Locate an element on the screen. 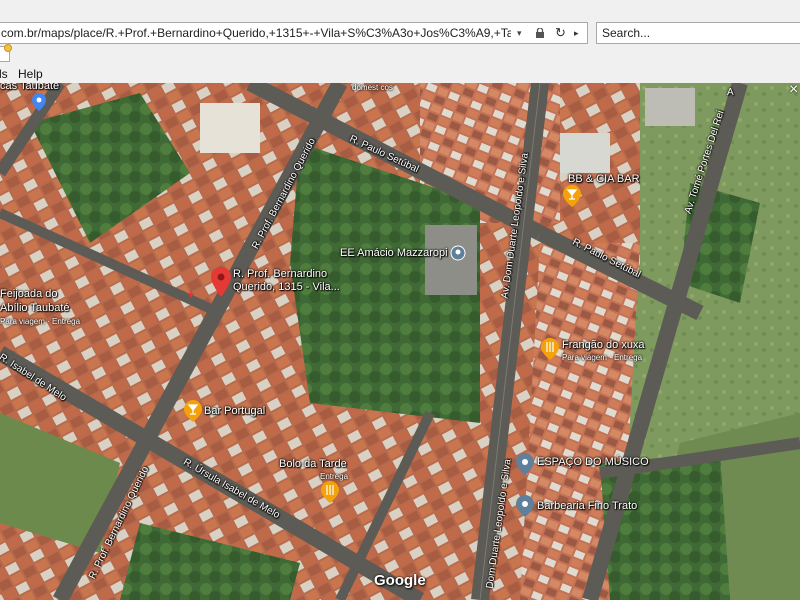 This screenshot has width=800, height=600. go-arrow-icon: ▸ is located at coordinates (576, 33).